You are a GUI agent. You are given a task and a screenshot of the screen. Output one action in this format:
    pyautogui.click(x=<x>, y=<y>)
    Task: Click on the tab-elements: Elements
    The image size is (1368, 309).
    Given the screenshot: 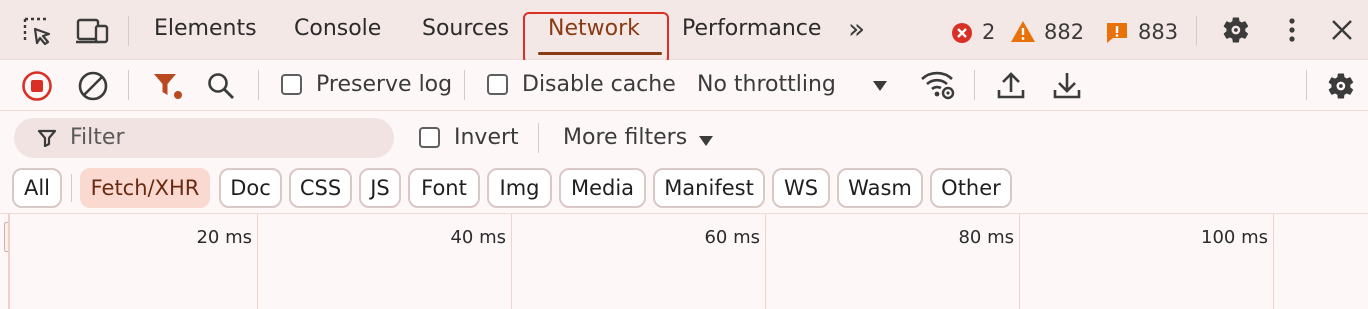 What is the action you would take?
    pyautogui.click(x=205, y=28)
    